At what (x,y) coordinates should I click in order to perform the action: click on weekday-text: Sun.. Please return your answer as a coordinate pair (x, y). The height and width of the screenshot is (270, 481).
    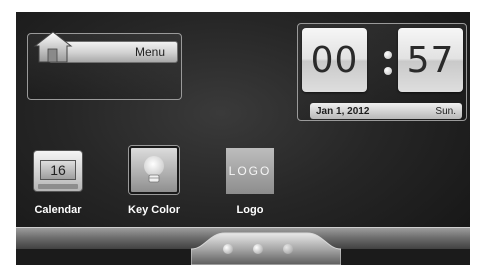
    Looking at the image, I should click on (445, 111).